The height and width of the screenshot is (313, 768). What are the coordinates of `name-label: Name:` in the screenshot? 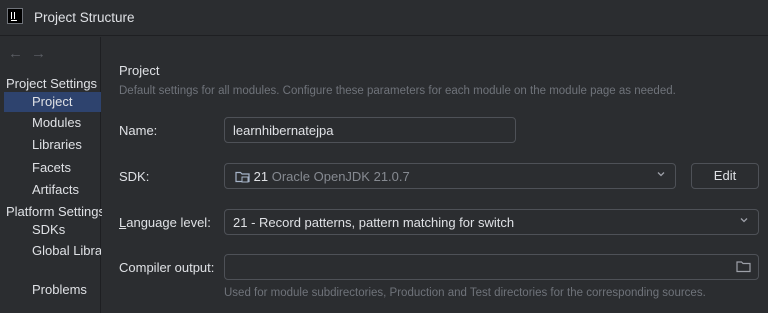 It's located at (138, 130).